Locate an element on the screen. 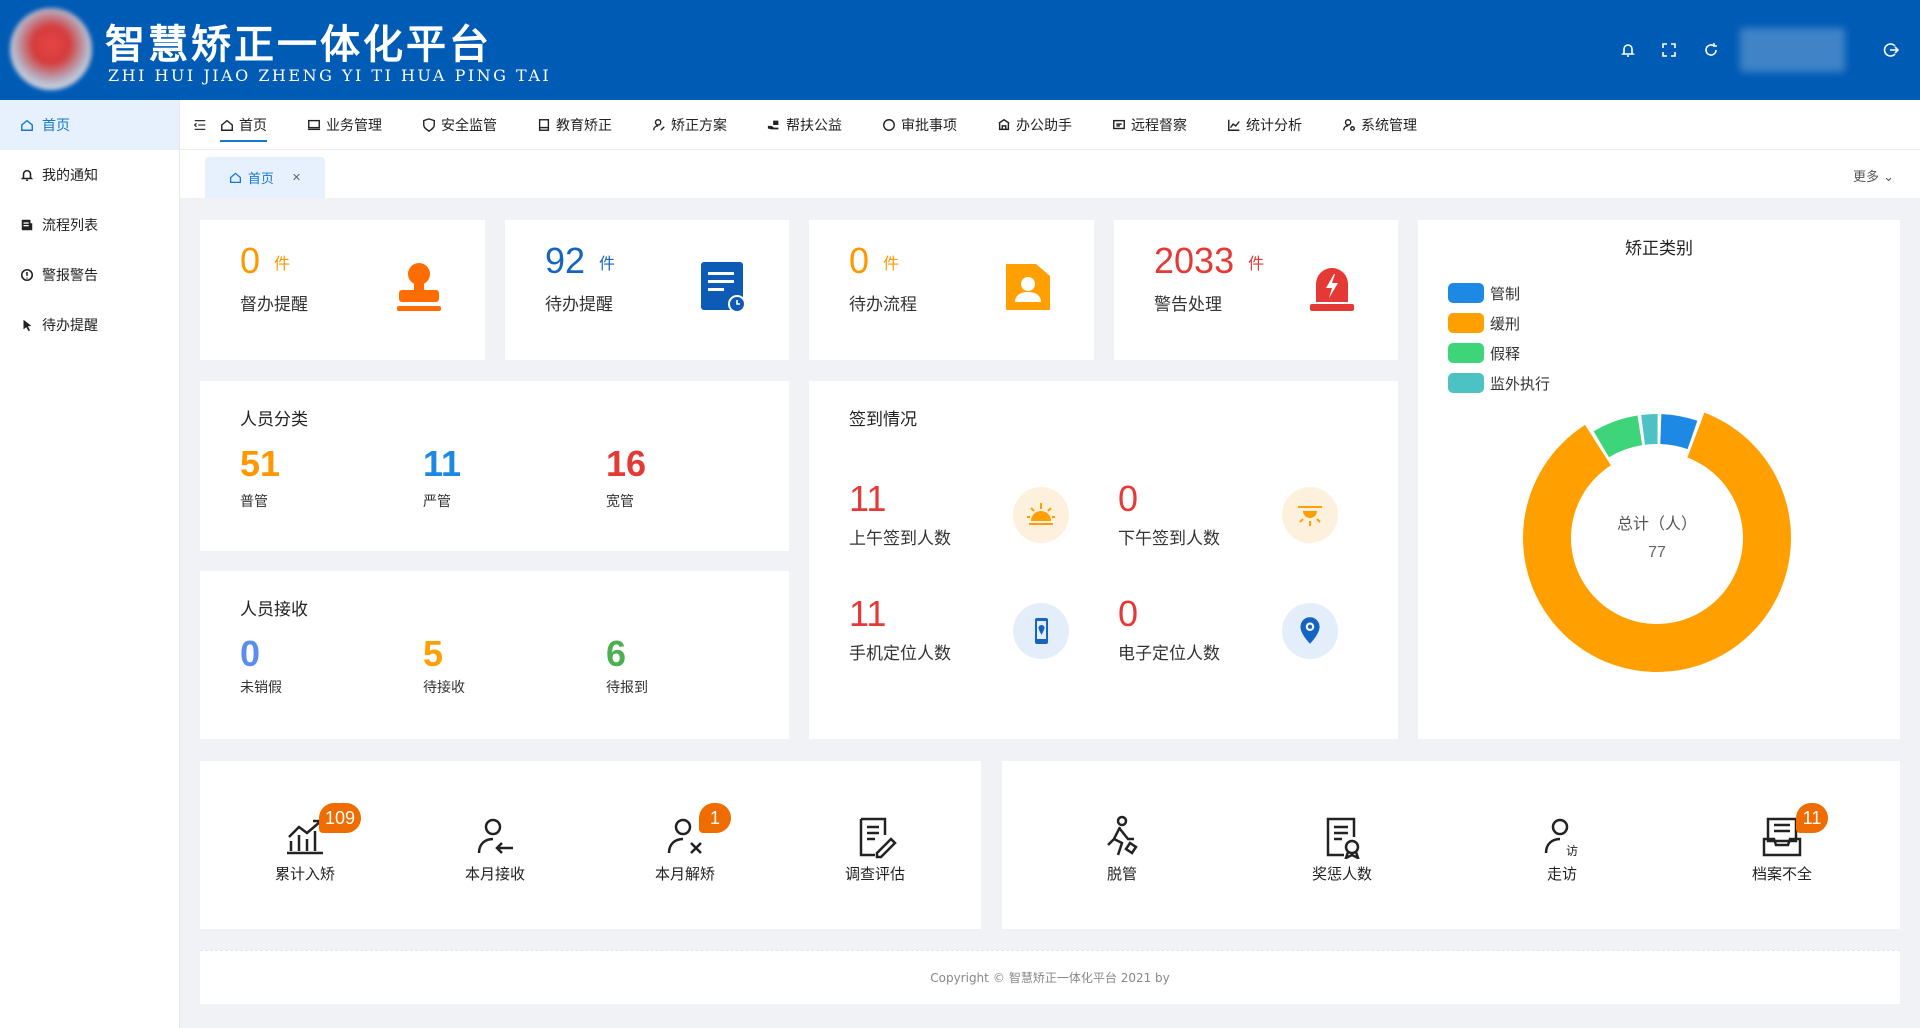  stat-label: 警告处理 is located at coordinates (1188, 305).